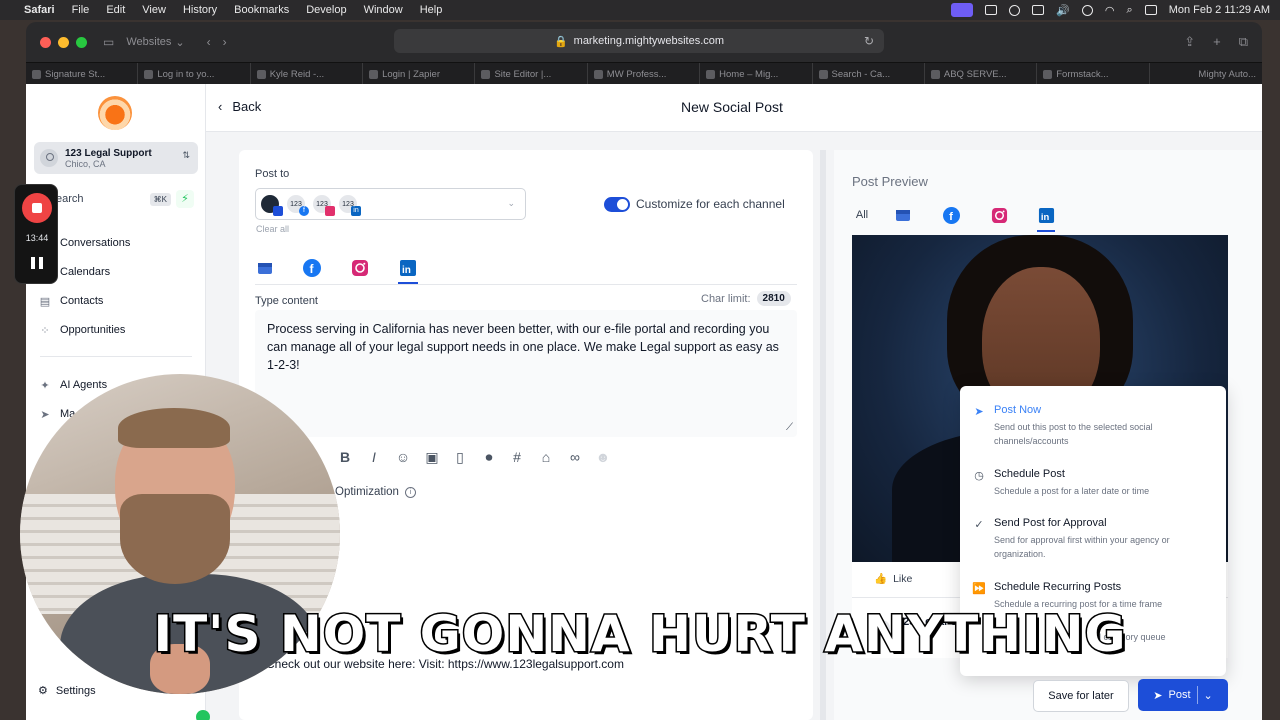  What do you see at coordinates (374, 457) in the screenshot?
I see `italic-icon: I` at bounding box center [374, 457].